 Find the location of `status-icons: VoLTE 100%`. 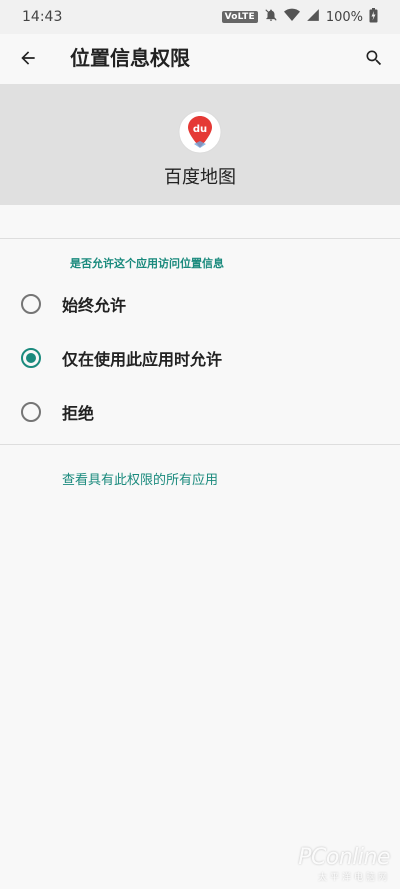

status-icons: VoLTE 100% is located at coordinates (299, 17).